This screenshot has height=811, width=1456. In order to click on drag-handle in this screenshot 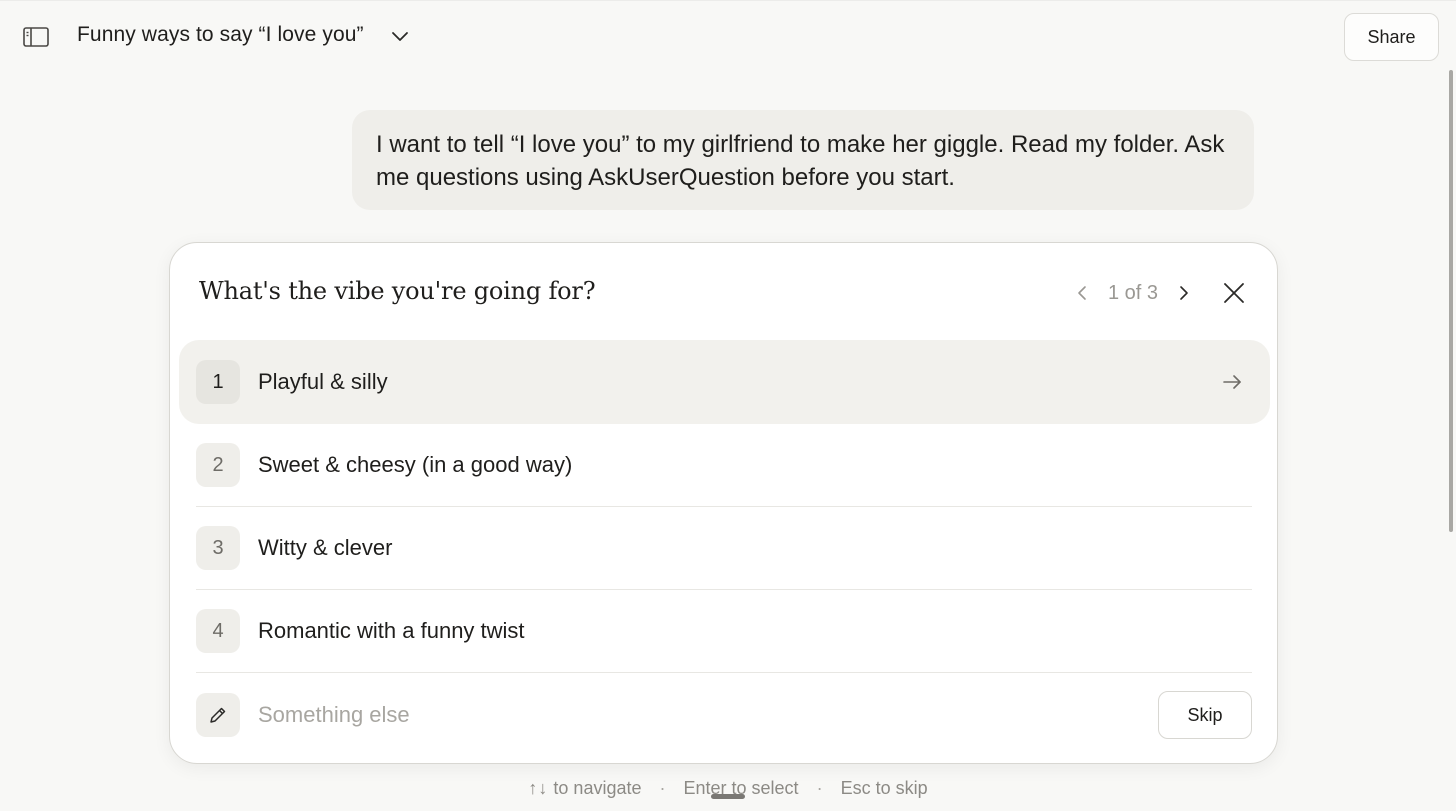, I will do `click(728, 796)`.